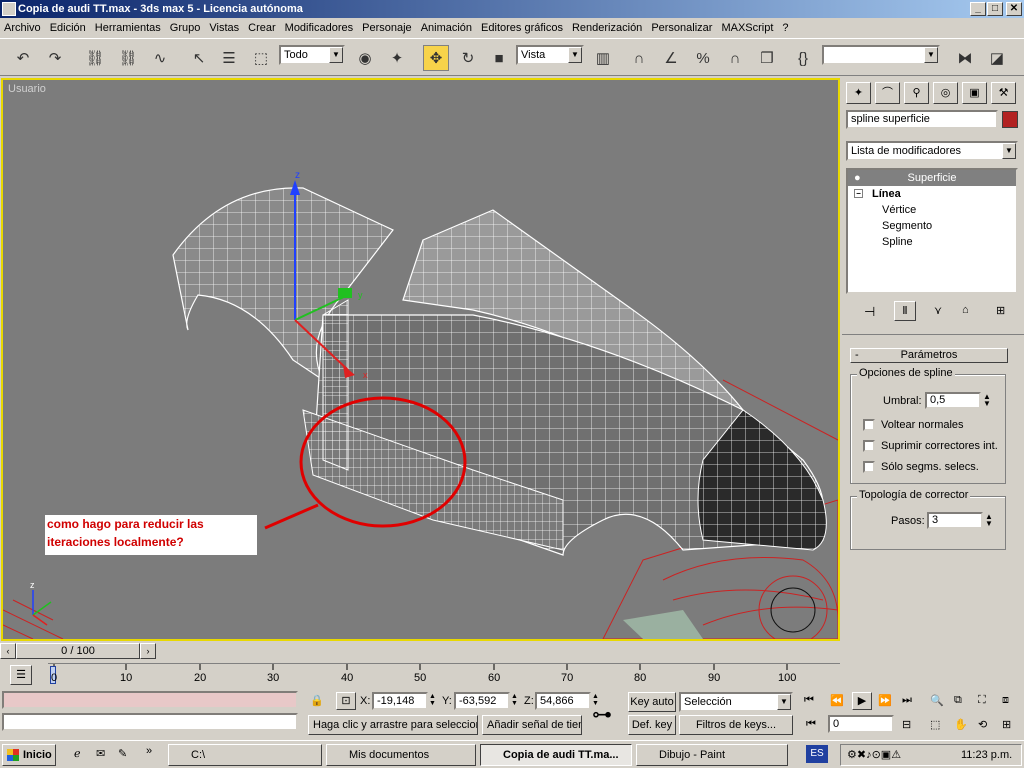  Describe the element at coordinates (95, 58) in the screenshot. I see `link-icon: ⛓` at that location.